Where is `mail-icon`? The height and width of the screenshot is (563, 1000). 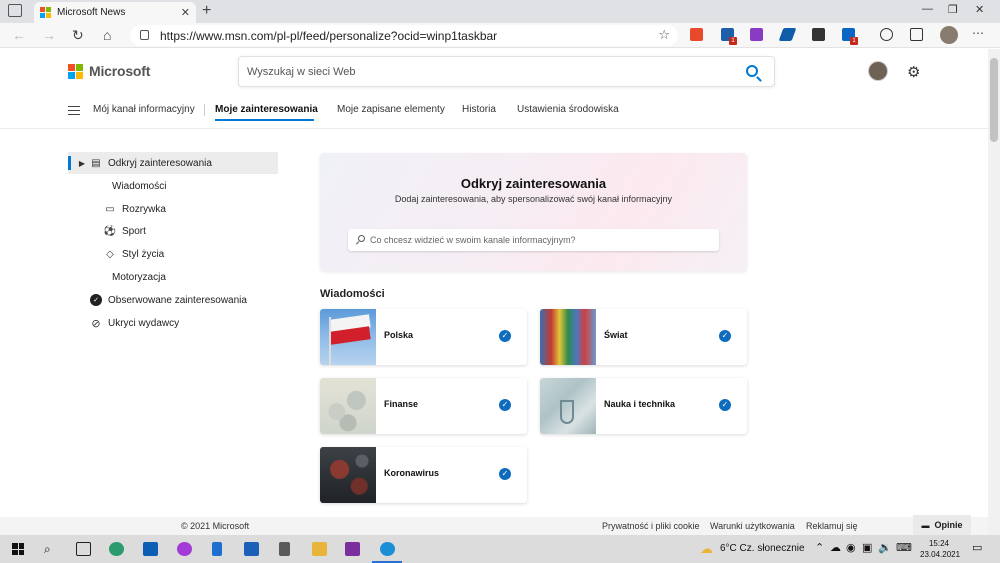 mail-icon is located at coordinates (150, 549).